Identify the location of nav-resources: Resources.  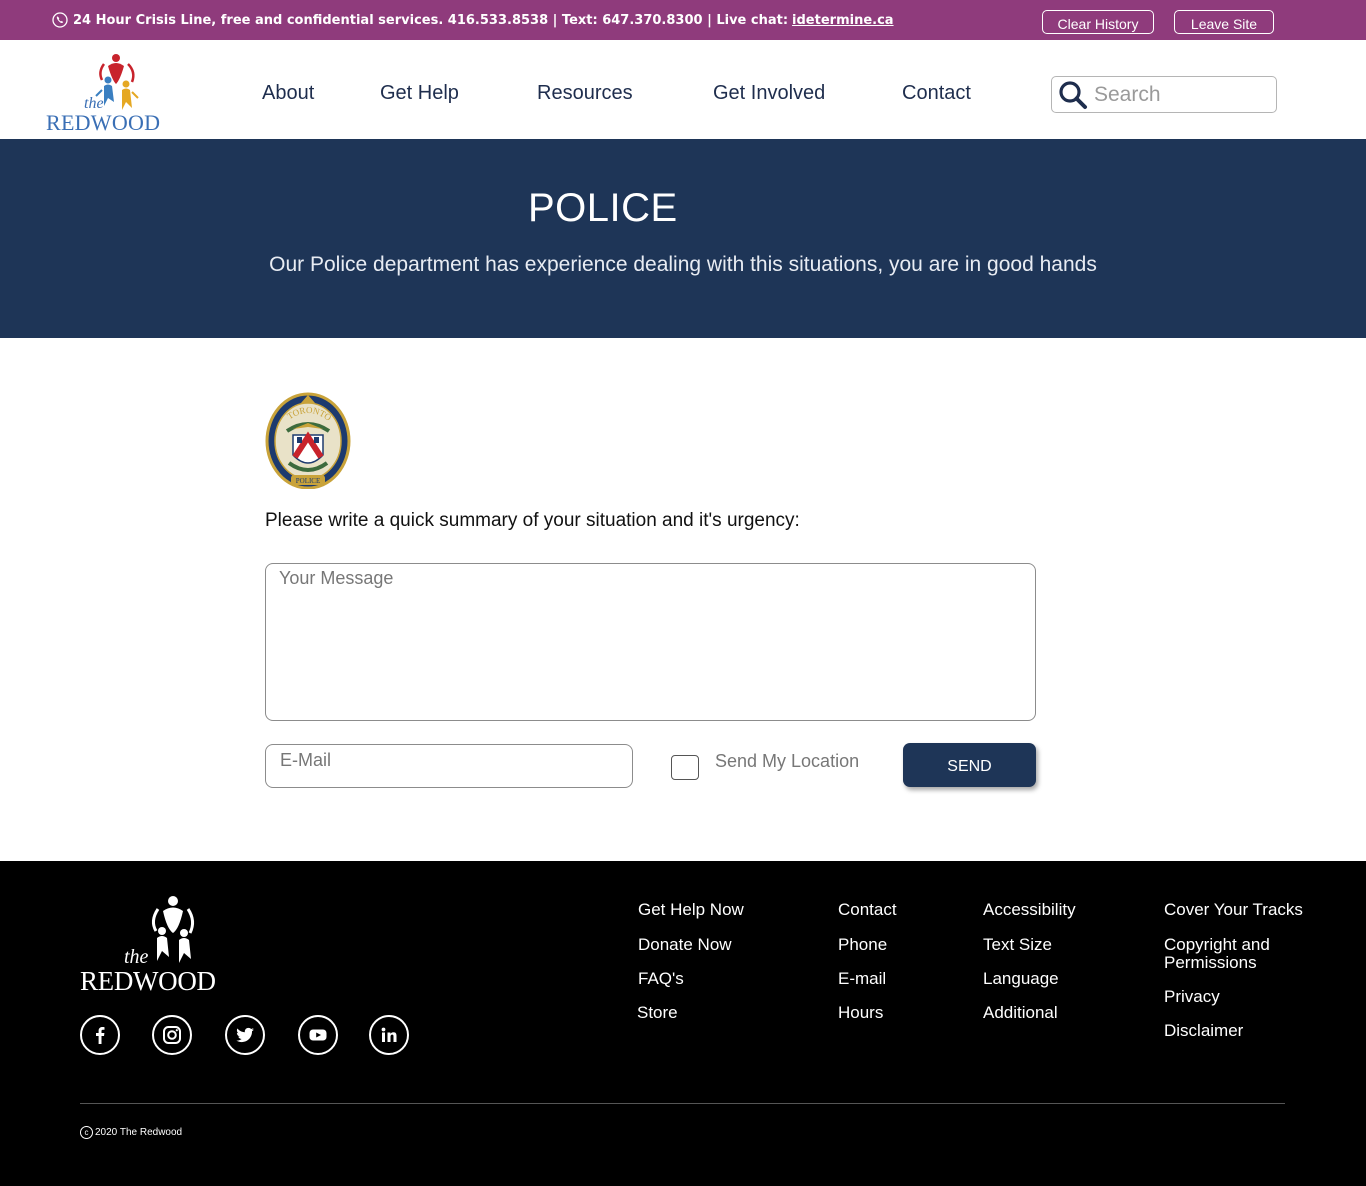
(585, 93).